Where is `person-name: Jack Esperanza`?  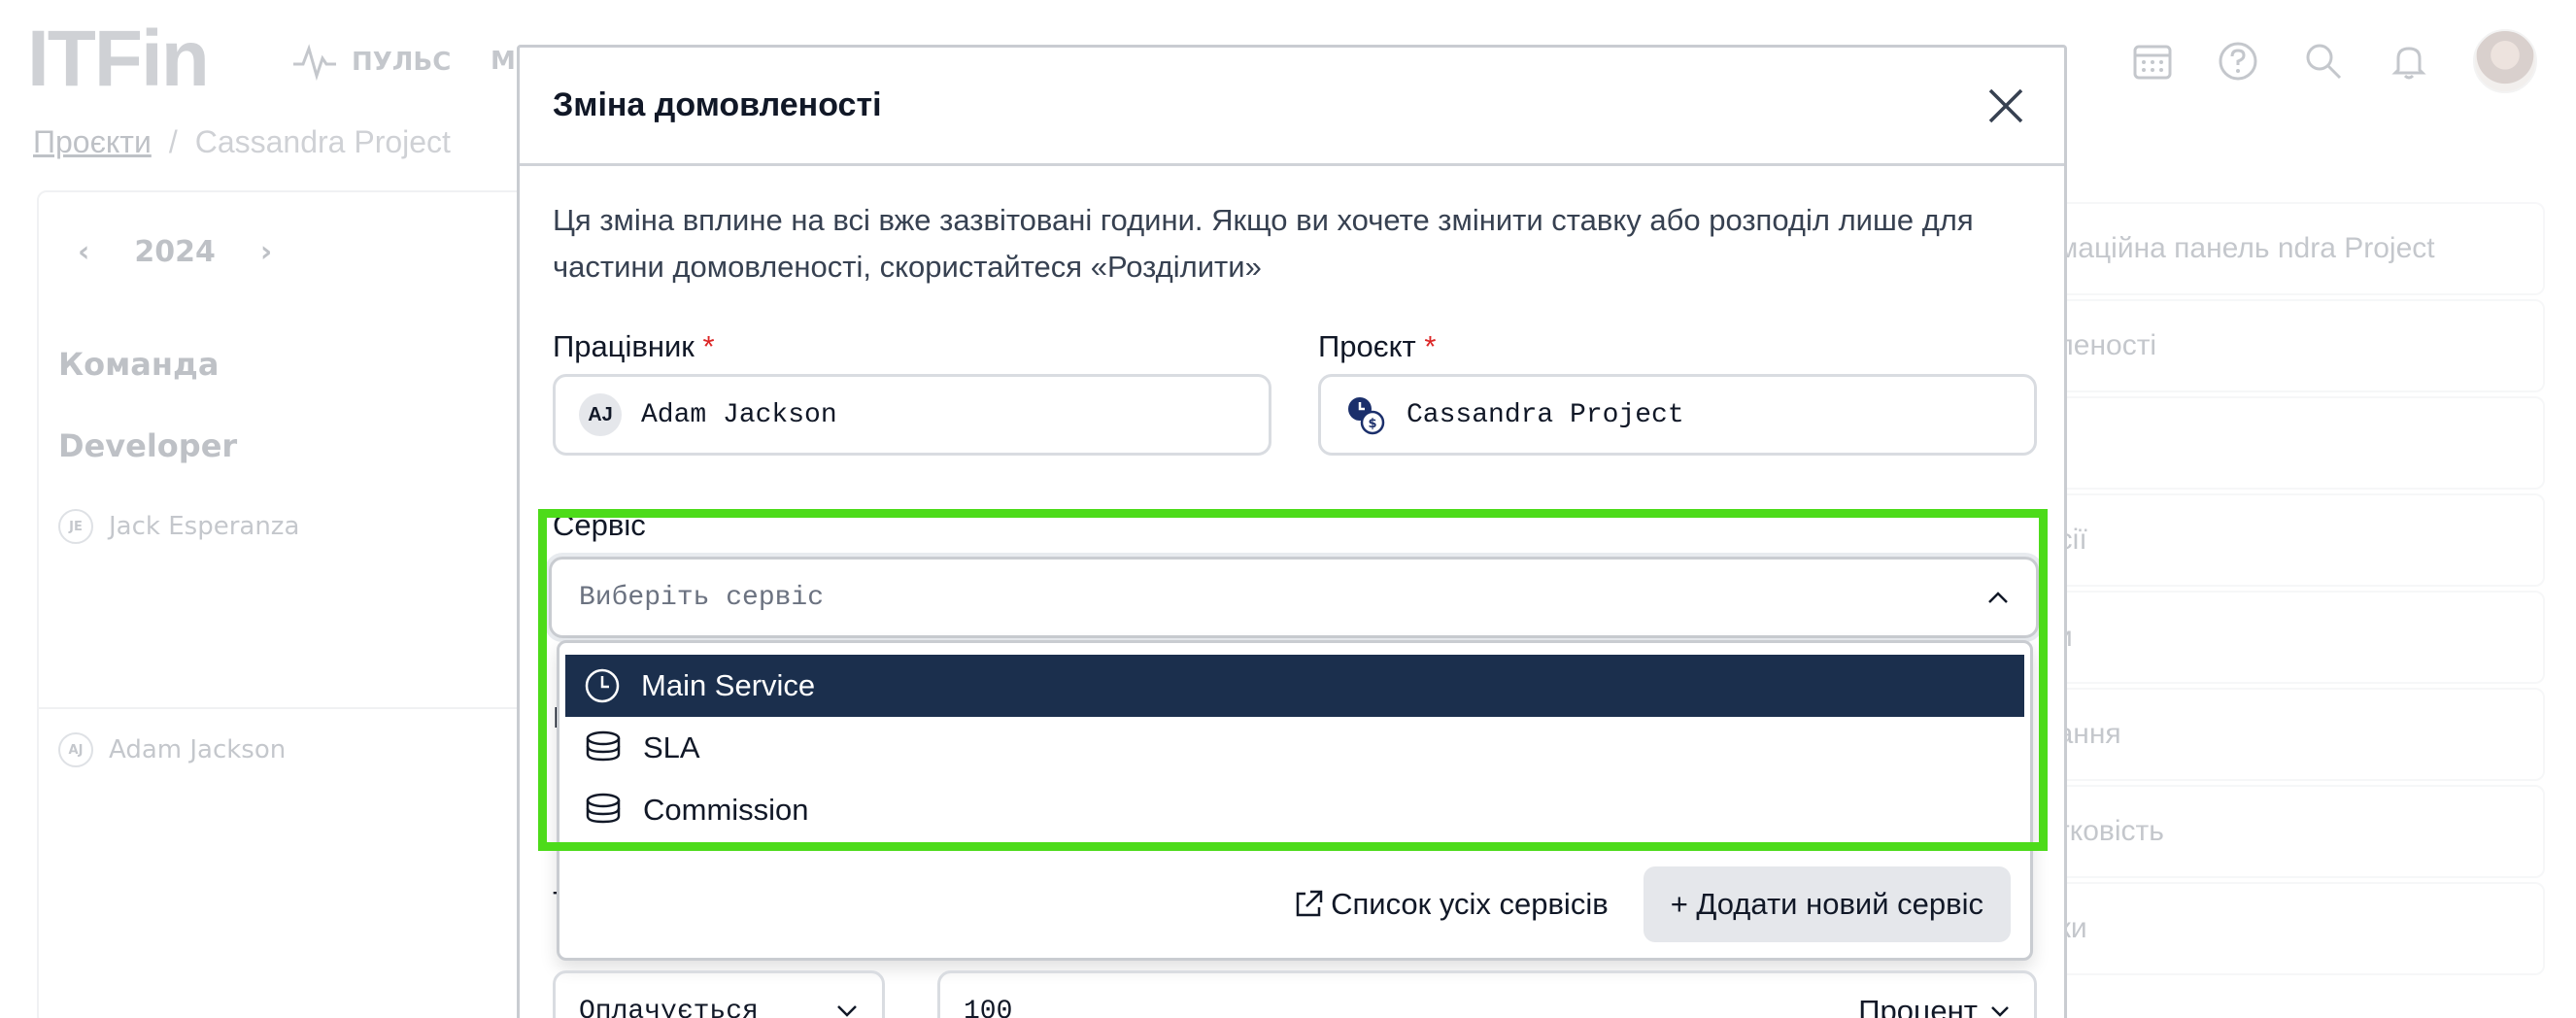 person-name: Jack Esperanza is located at coordinates (204, 526).